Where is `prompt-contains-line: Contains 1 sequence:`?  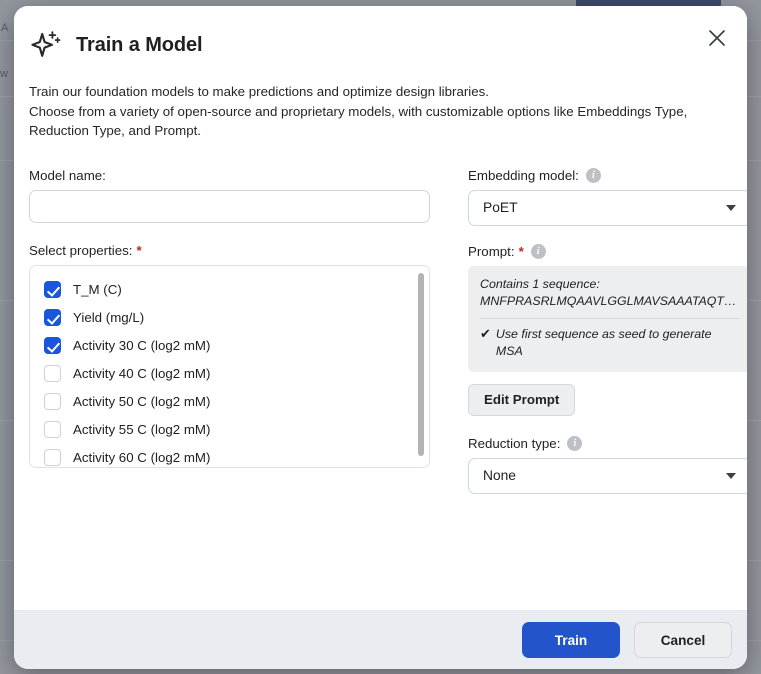
prompt-contains-line: Contains 1 sequence: is located at coordinates (540, 283).